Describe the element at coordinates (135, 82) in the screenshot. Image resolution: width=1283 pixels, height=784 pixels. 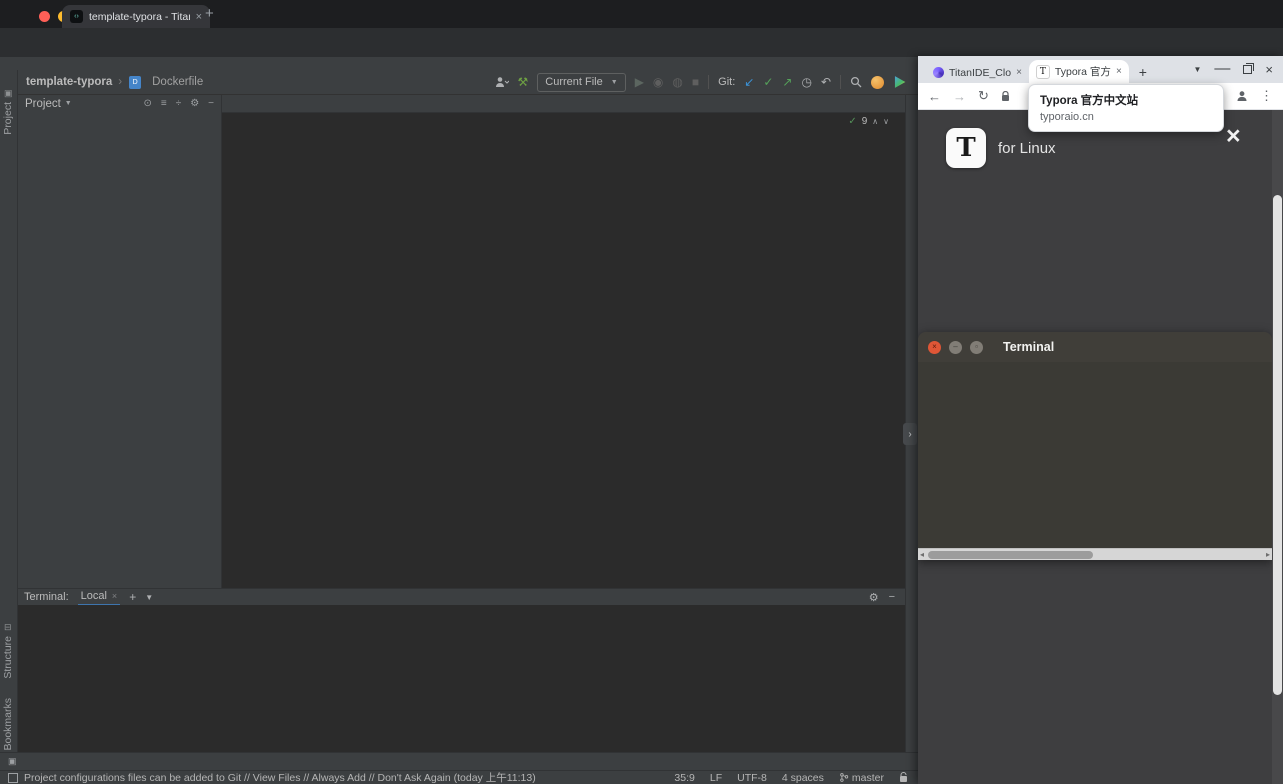
I see `dockerfile-icon: D` at that location.